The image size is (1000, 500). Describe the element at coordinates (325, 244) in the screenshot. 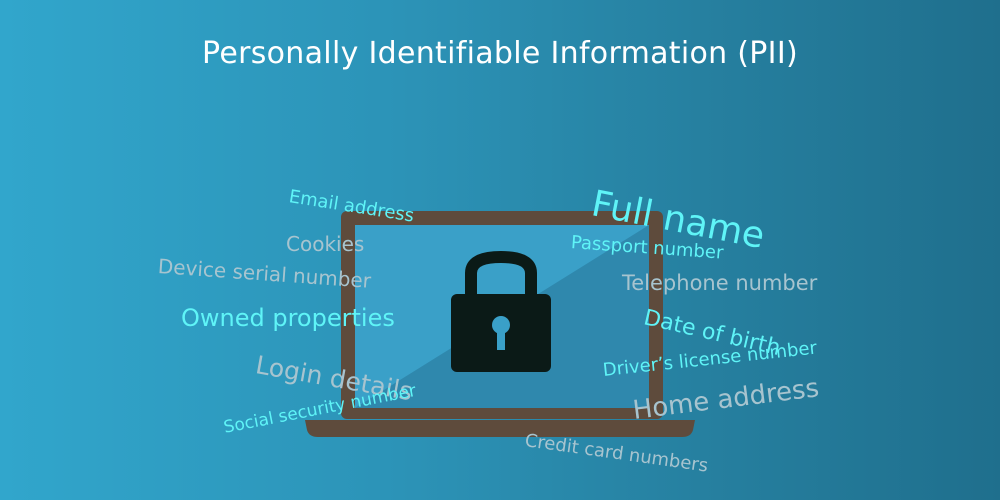

I see `term-cookies: Cookies` at that location.